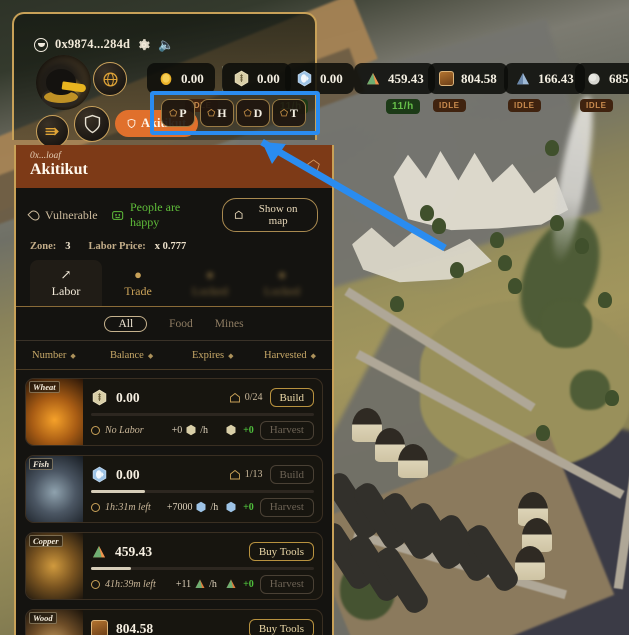  I want to click on tab-labor: ↗ Labor, so click(66, 283).